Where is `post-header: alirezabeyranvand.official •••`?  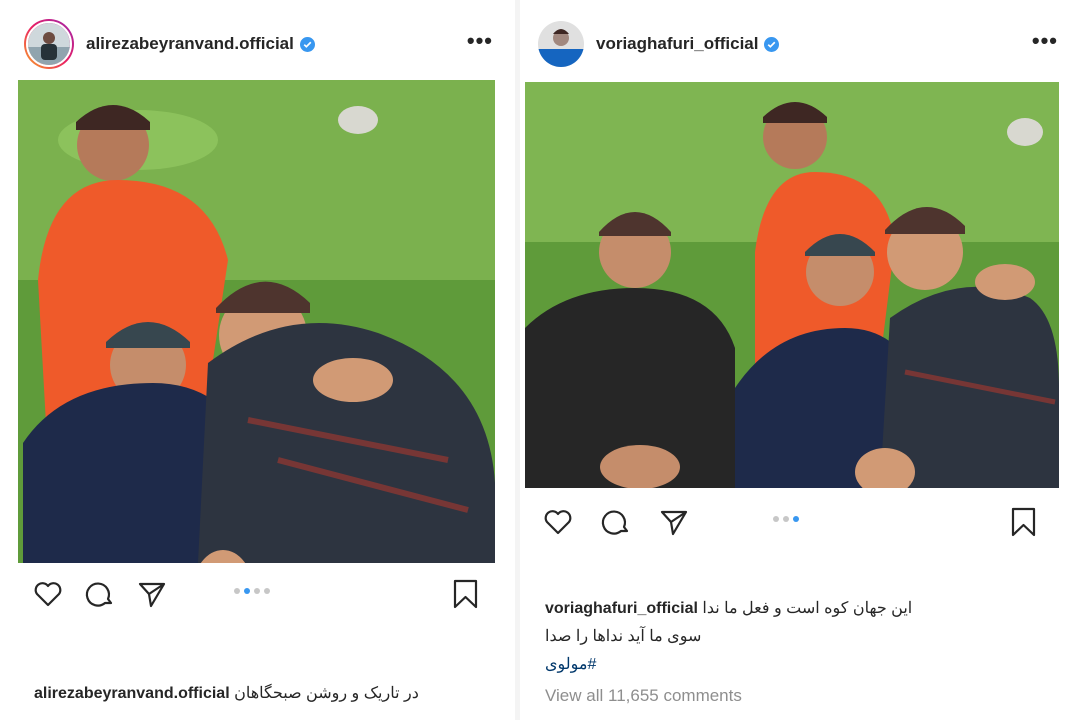 post-header: alirezabeyranvand.official ••• is located at coordinates (257, 44).